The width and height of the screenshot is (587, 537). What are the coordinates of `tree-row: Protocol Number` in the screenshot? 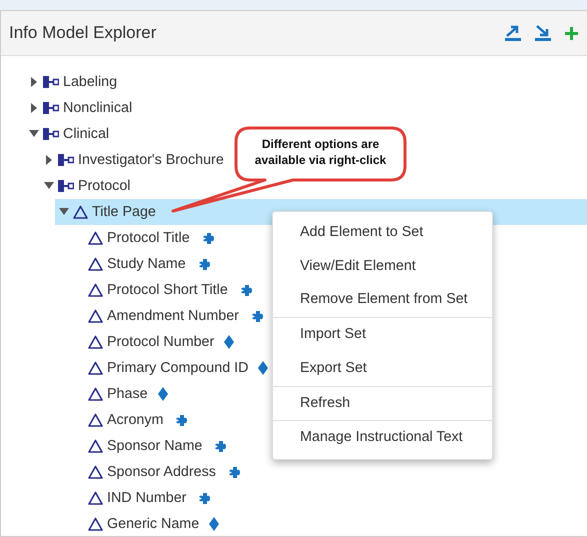 It's located at (152, 342).